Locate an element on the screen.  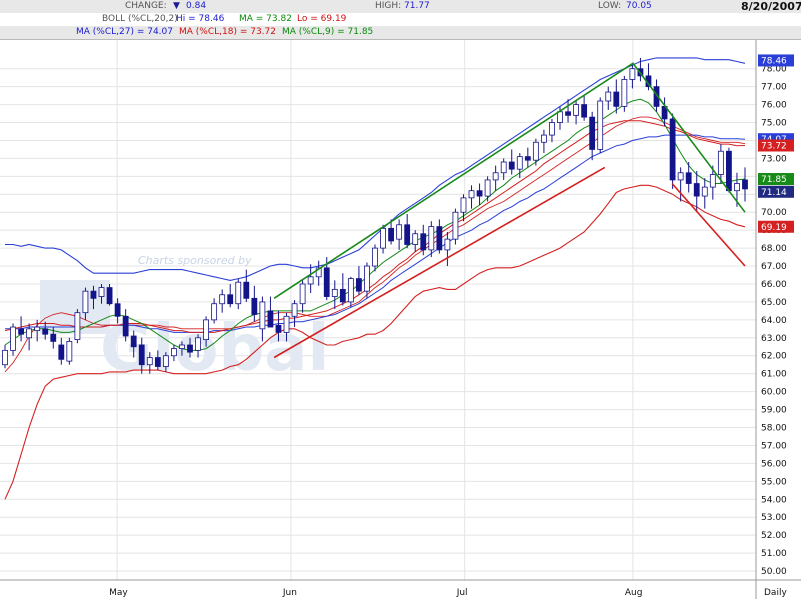
y-tick-label: 75.00 is located at coordinates (774, 124).